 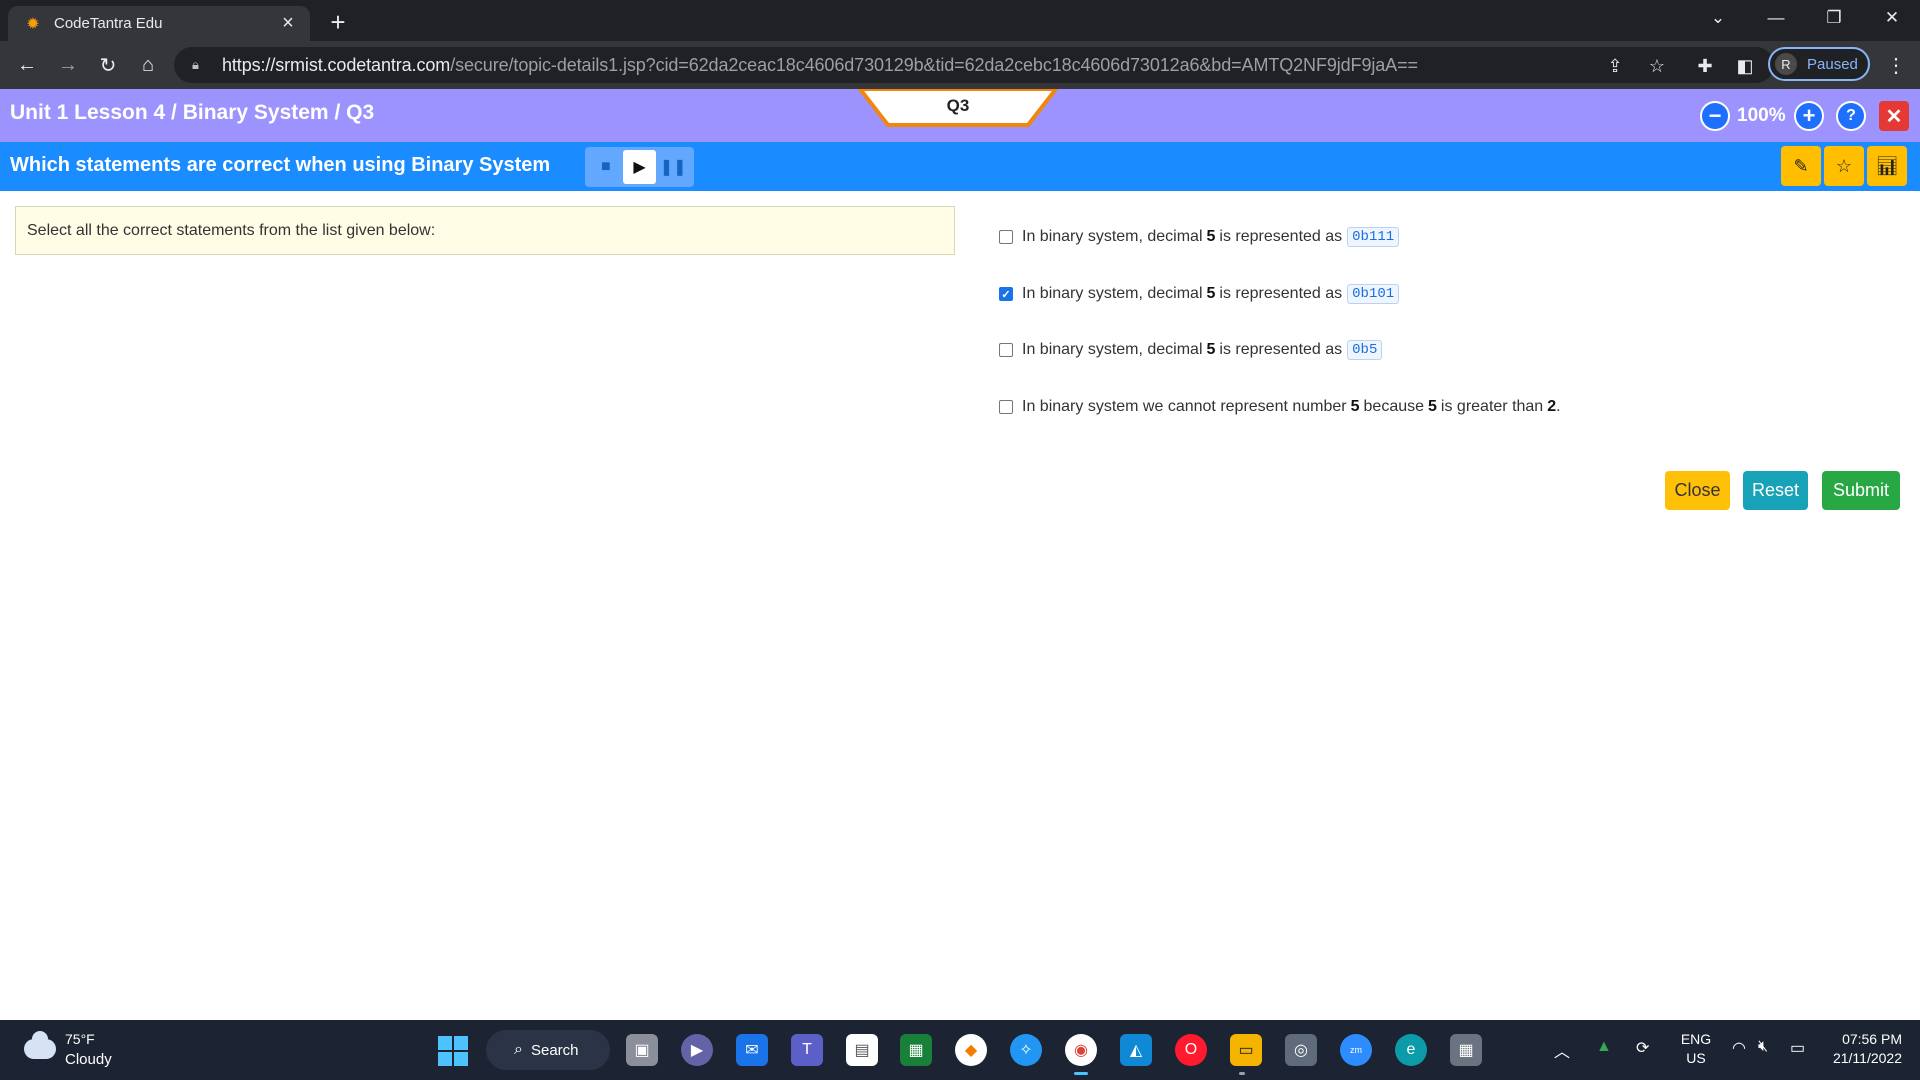 I want to click on submit-button: Submit, so click(x=1861, y=490).